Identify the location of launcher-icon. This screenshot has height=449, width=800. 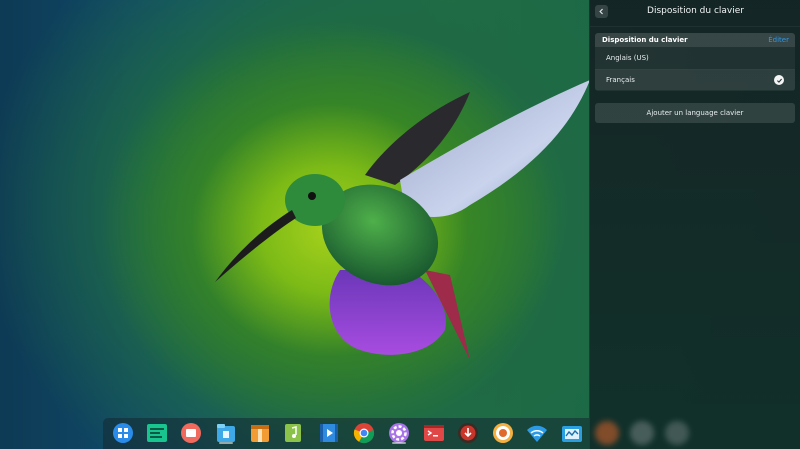
(123, 433).